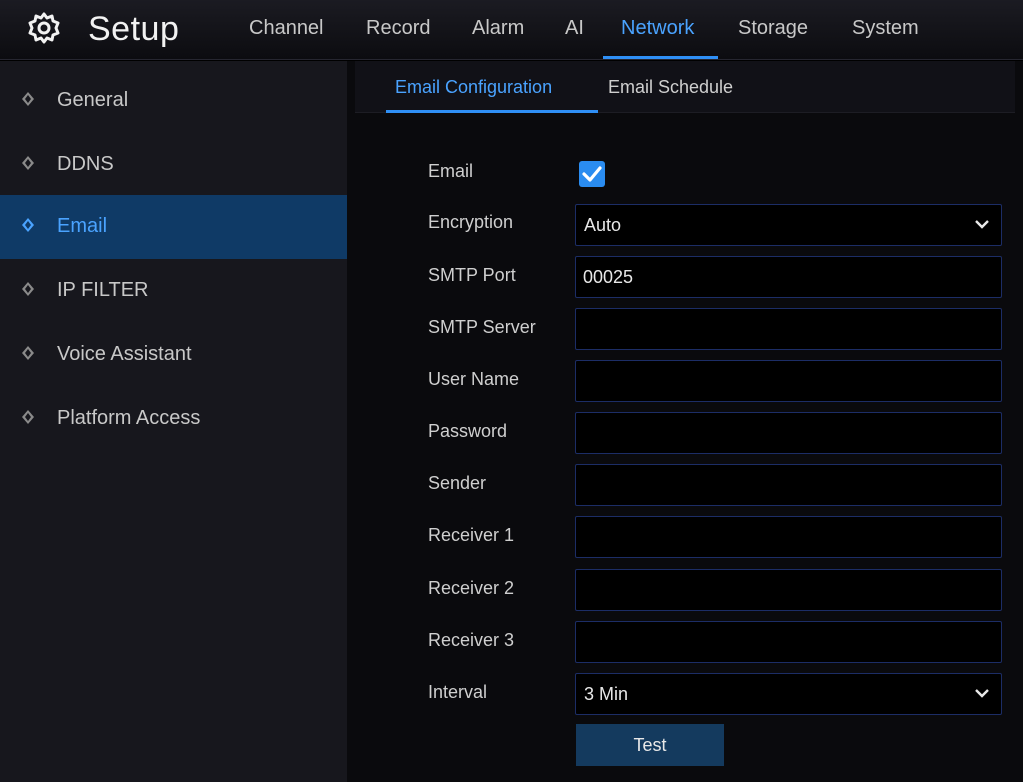  Describe the element at coordinates (451, 171) in the screenshot. I see `email-label: Email` at that location.